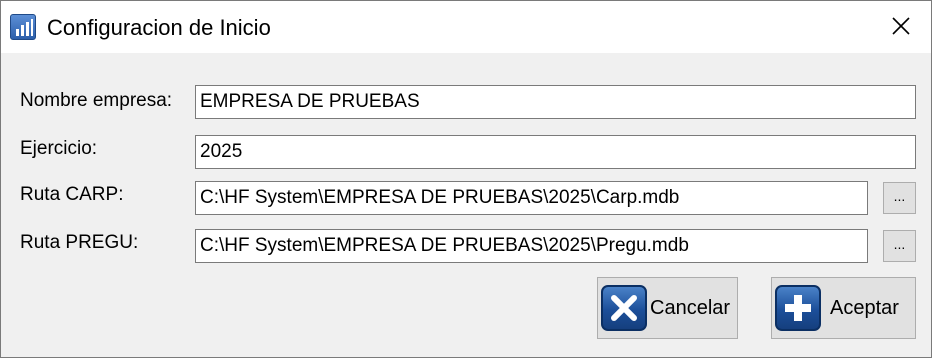 This screenshot has height=358, width=932. What do you see at coordinates (23, 27) in the screenshot?
I see `bar-chart-icon` at bounding box center [23, 27].